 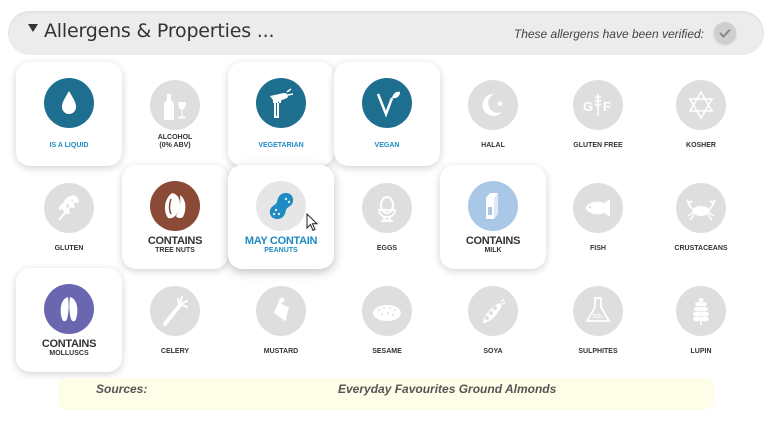 What do you see at coordinates (607, 106) in the screenshot?
I see `svg-text: F` at bounding box center [607, 106].